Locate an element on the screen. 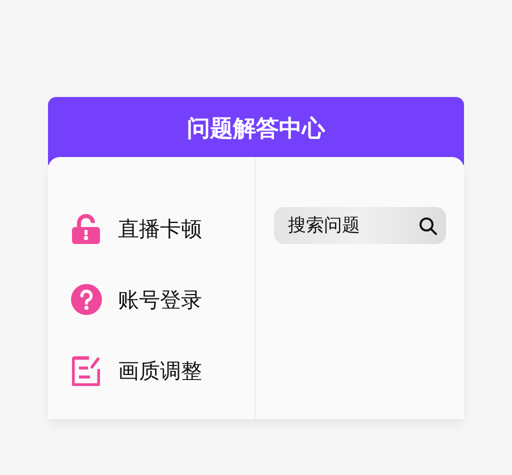 The width and height of the screenshot is (512, 475). help-icon is located at coordinates (86, 299).